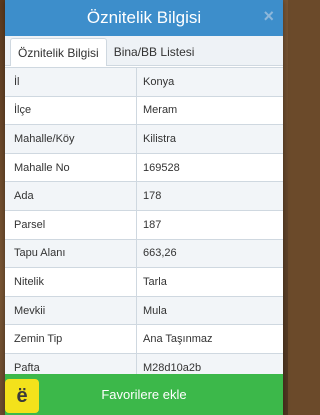 This screenshot has height=415, width=320. I want to click on row-value: Konya, so click(159, 81).